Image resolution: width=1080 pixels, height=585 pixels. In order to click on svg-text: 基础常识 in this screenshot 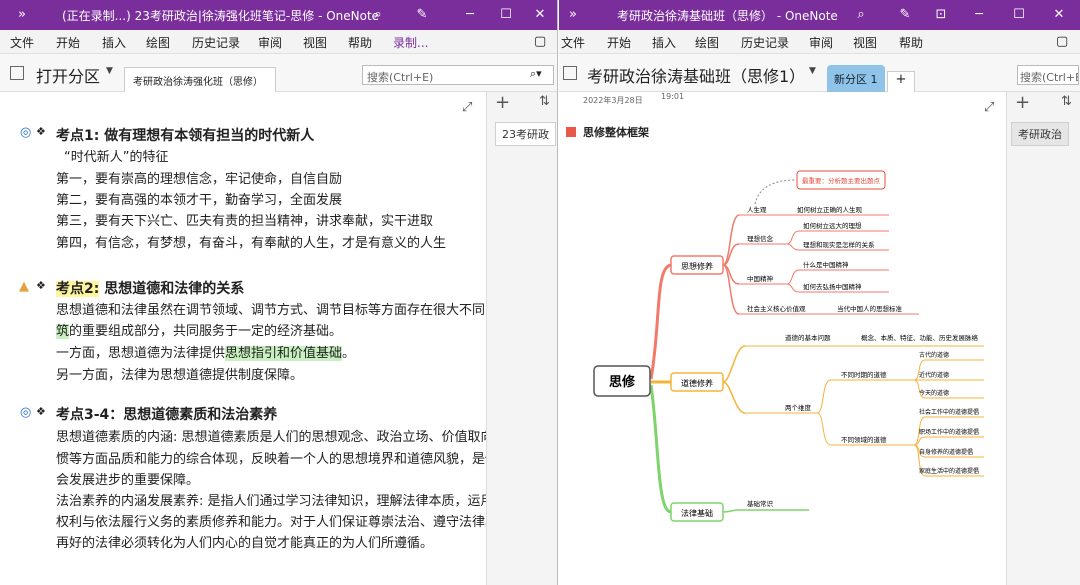, I will do `click(760, 503)`.